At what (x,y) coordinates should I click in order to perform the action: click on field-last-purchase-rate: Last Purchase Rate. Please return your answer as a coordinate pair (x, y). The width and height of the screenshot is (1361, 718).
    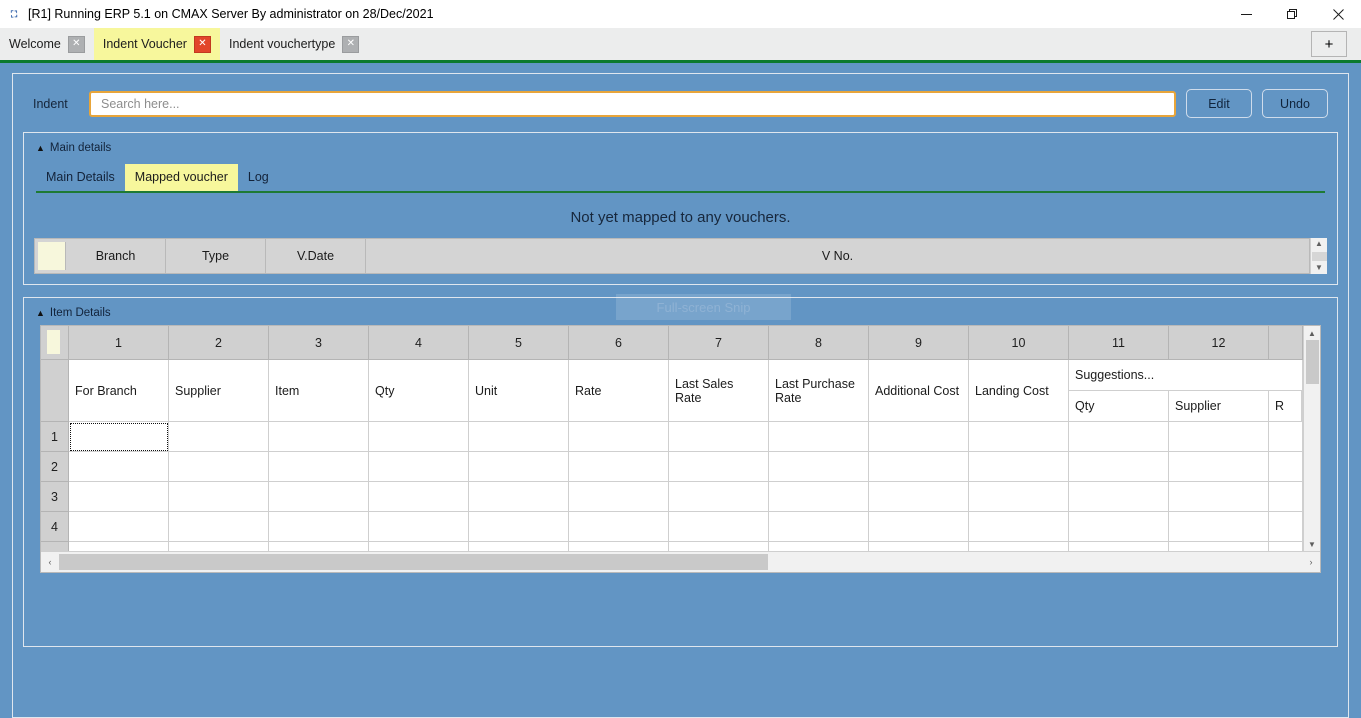
    Looking at the image, I should click on (819, 391).